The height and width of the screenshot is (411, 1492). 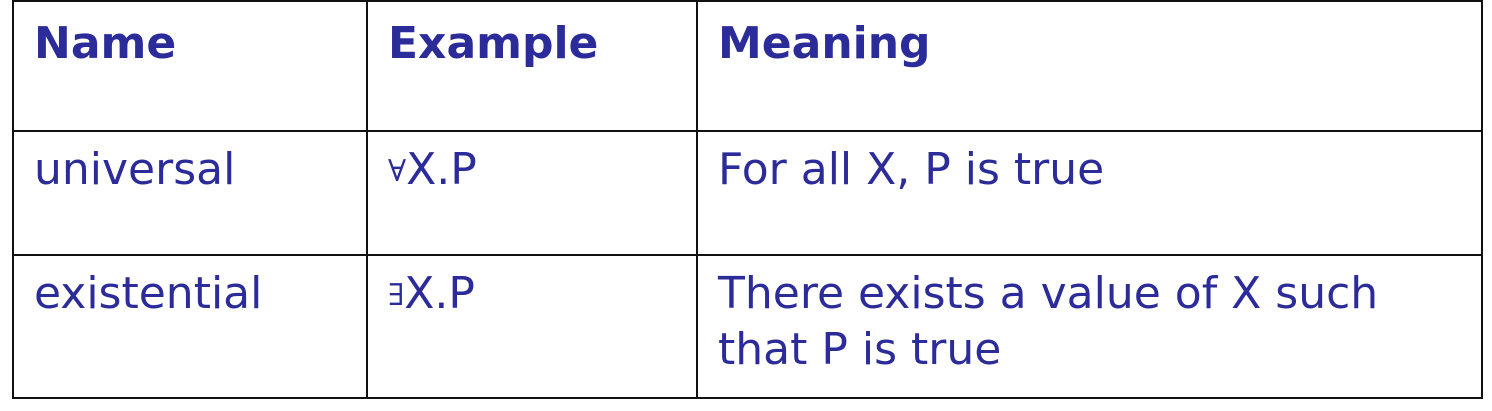 What do you see at coordinates (190, 193) in the screenshot?
I see `cell-name: universal` at bounding box center [190, 193].